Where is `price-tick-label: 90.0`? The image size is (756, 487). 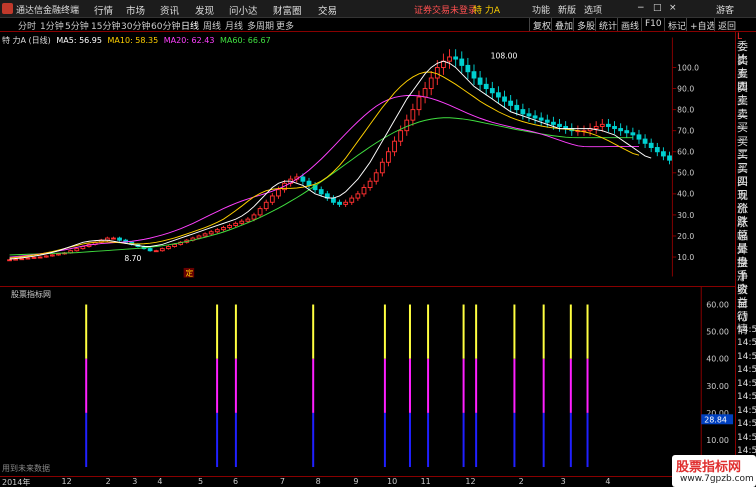 price-tick-label: 90.0 is located at coordinates (685, 88).